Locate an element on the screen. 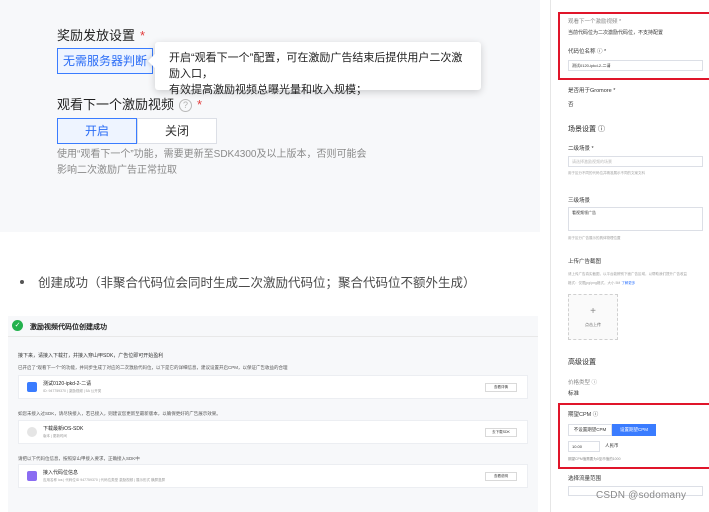  no-server-judgement-button: 无需服务器判断 is located at coordinates (105, 61).